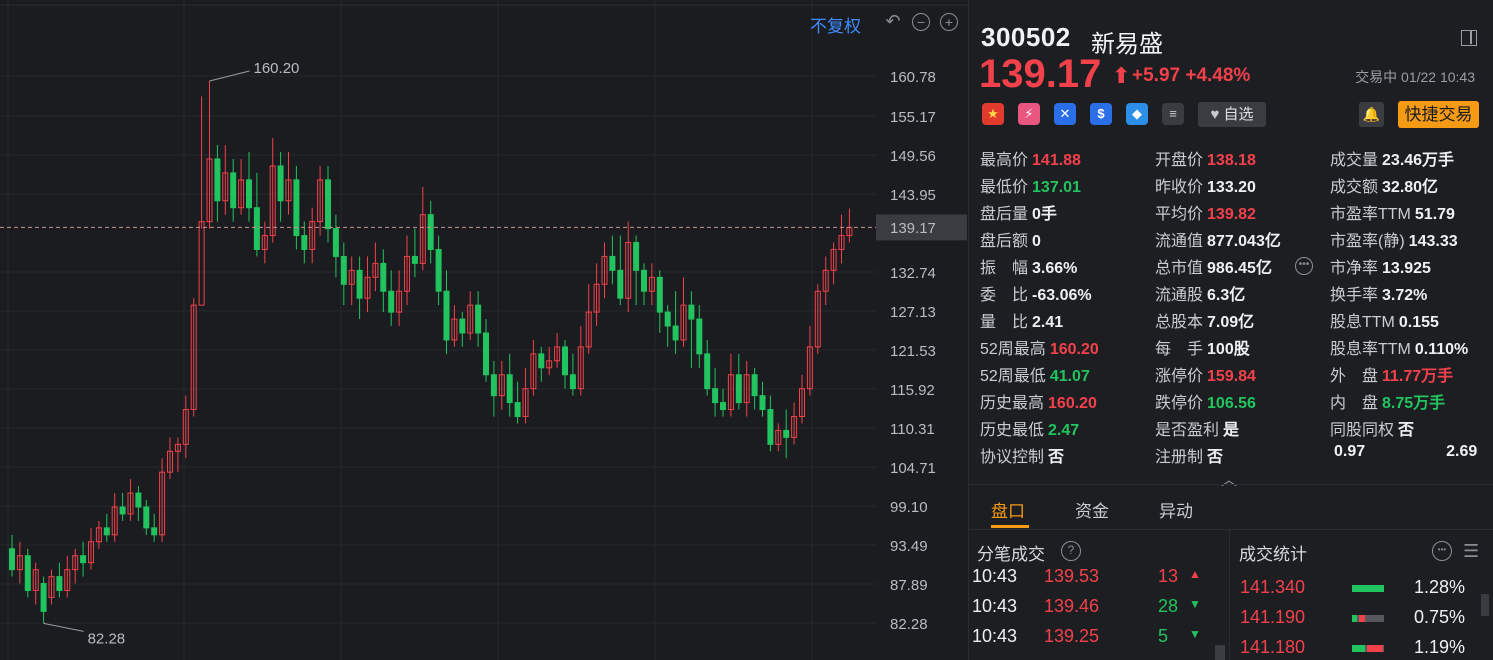 This screenshot has height=660, width=1493. What do you see at coordinates (1471, 551) in the screenshot?
I see `list-view-icon: ☰` at bounding box center [1471, 551].